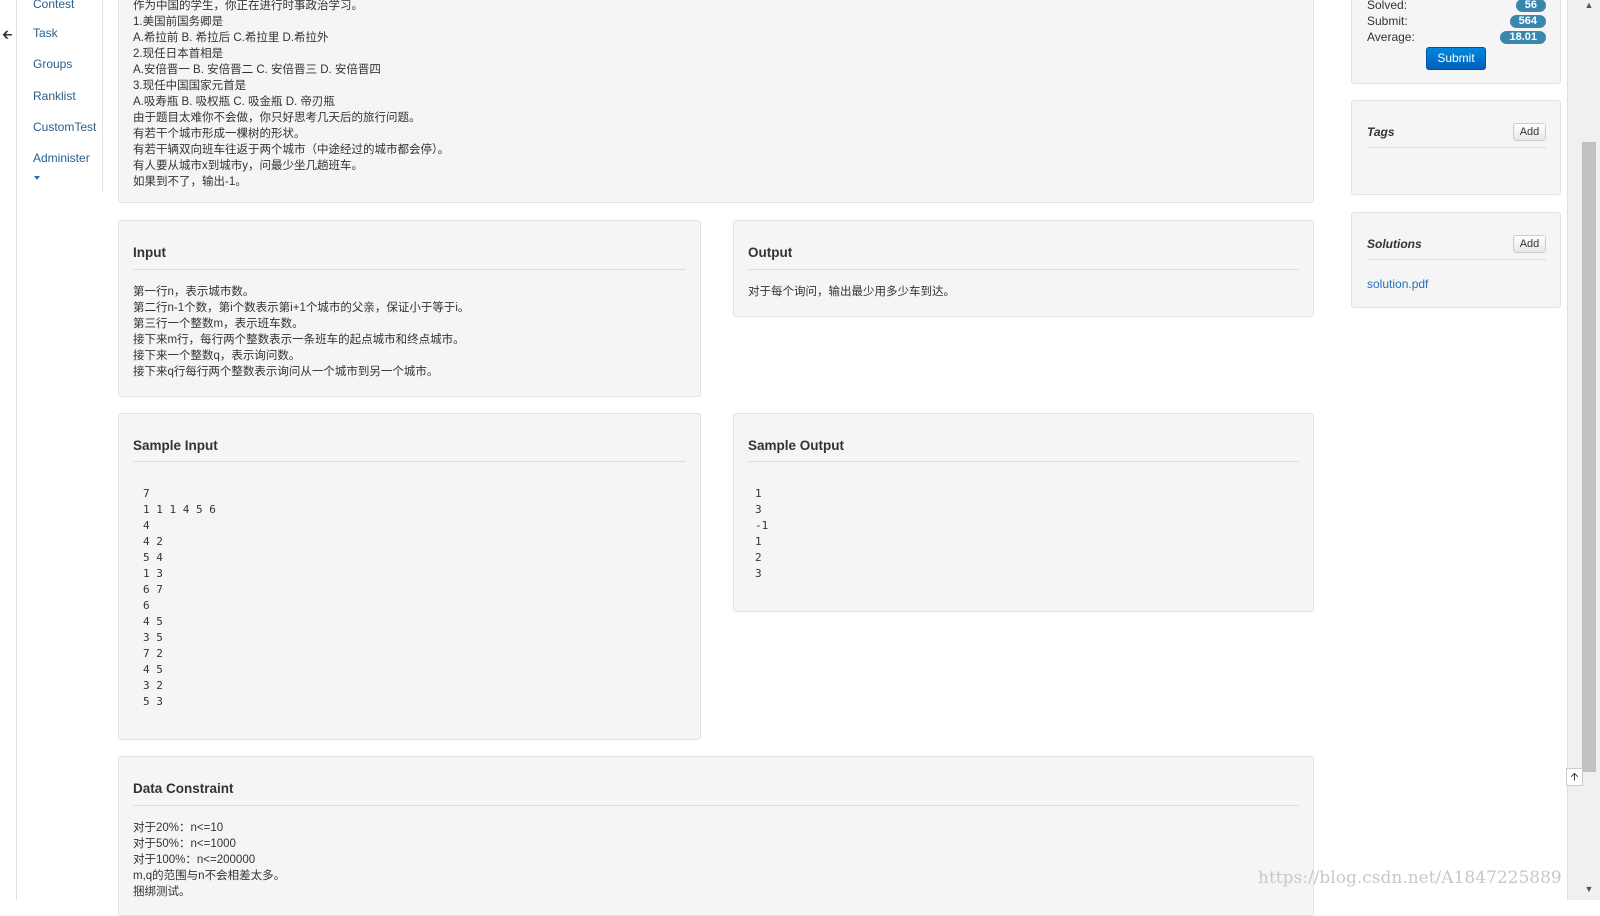 This screenshot has height=916, width=1600. I want to click on data-constraint-title: Data Constraint, so click(183, 788).